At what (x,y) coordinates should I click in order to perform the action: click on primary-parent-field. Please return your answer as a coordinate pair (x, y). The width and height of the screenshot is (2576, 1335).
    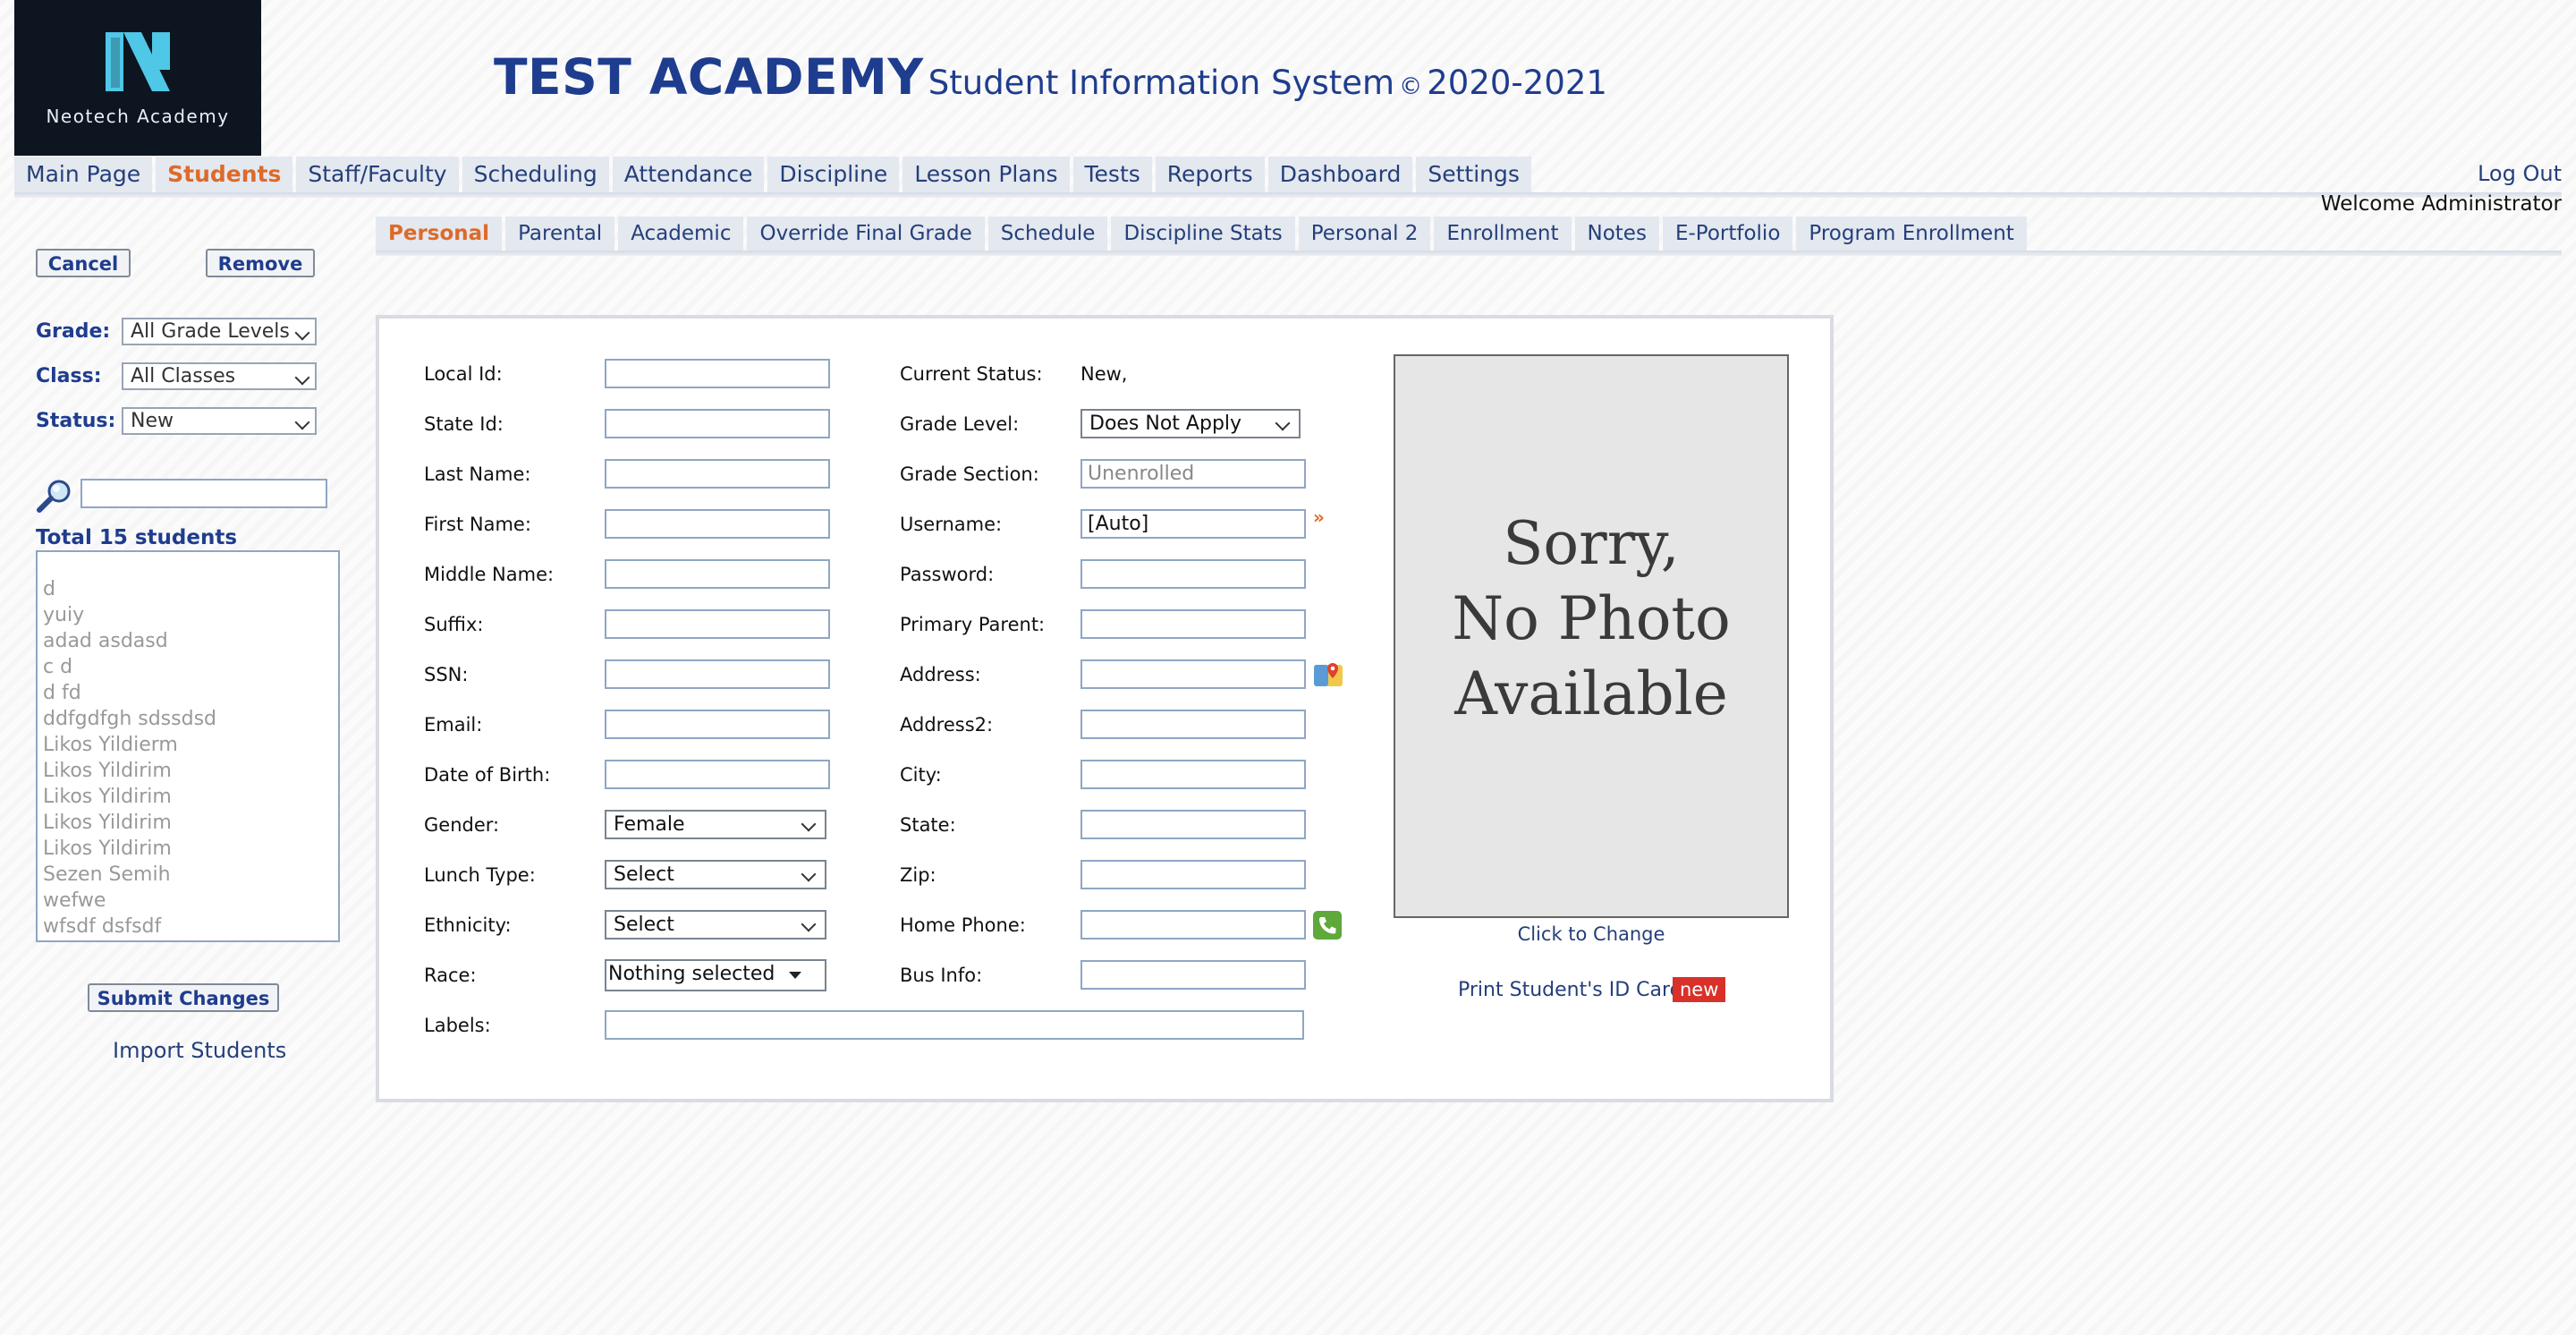
    Looking at the image, I should click on (1193, 624).